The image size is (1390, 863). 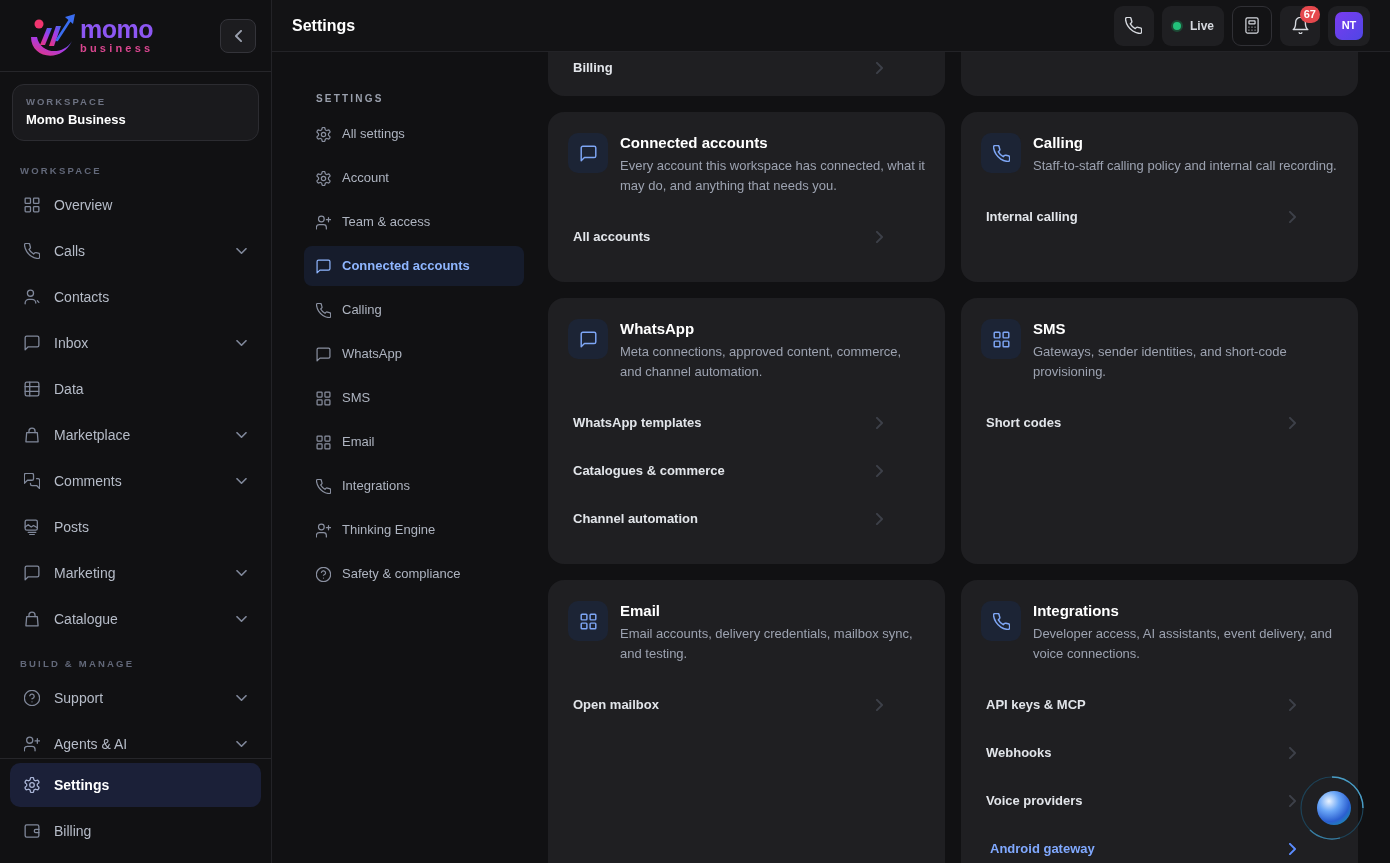 I want to click on sidebar-item: Data, so click(x=135, y=389).